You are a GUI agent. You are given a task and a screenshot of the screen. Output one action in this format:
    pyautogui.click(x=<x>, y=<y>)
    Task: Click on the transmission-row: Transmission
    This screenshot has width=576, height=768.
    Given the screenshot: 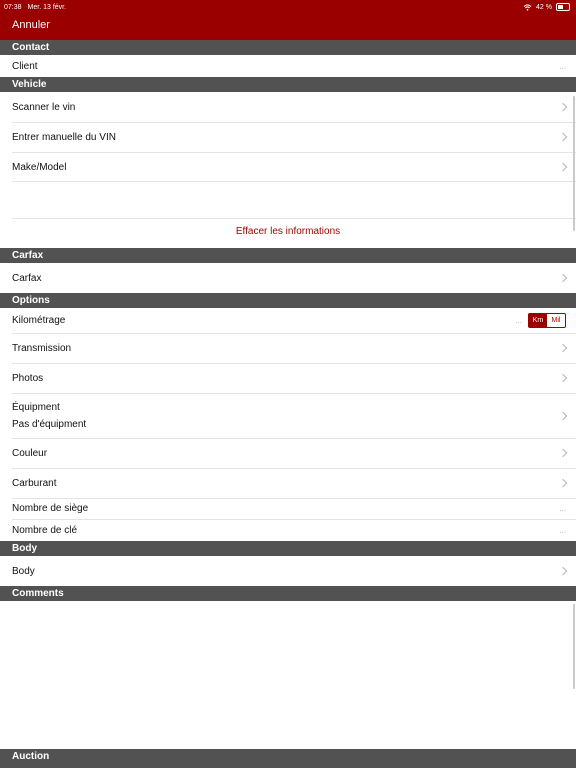 What is the action you would take?
    pyautogui.click(x=288, y=348)
    